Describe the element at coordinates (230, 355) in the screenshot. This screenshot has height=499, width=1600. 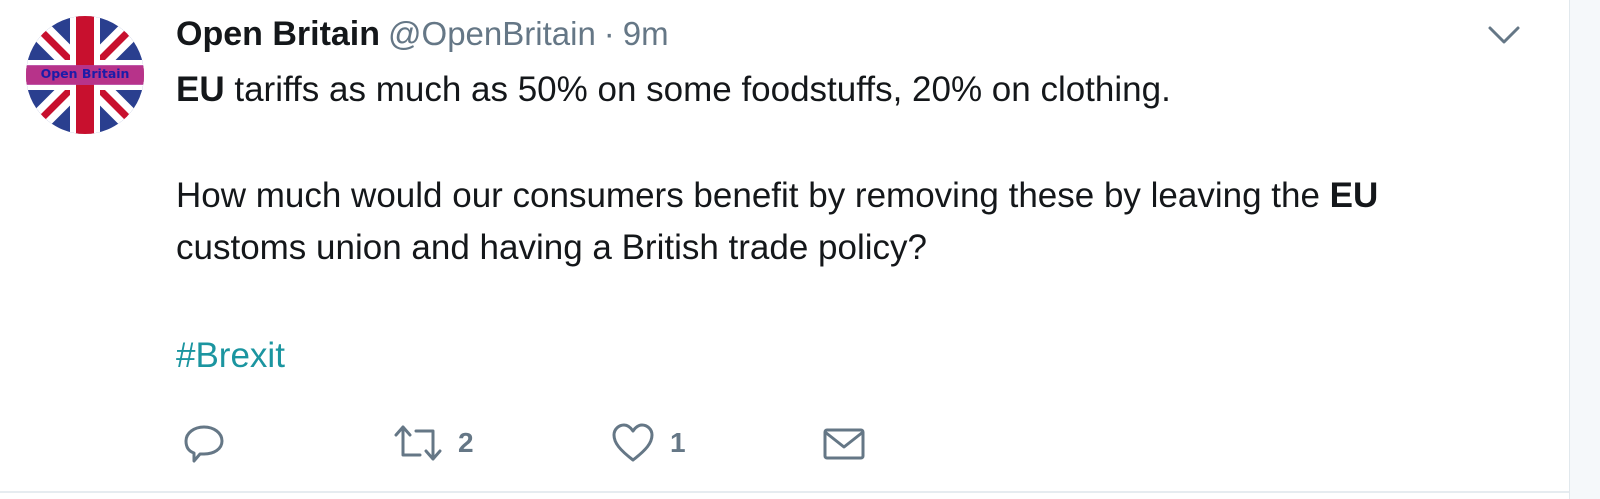
I see `hashtag-text: #Brexit` at that location.